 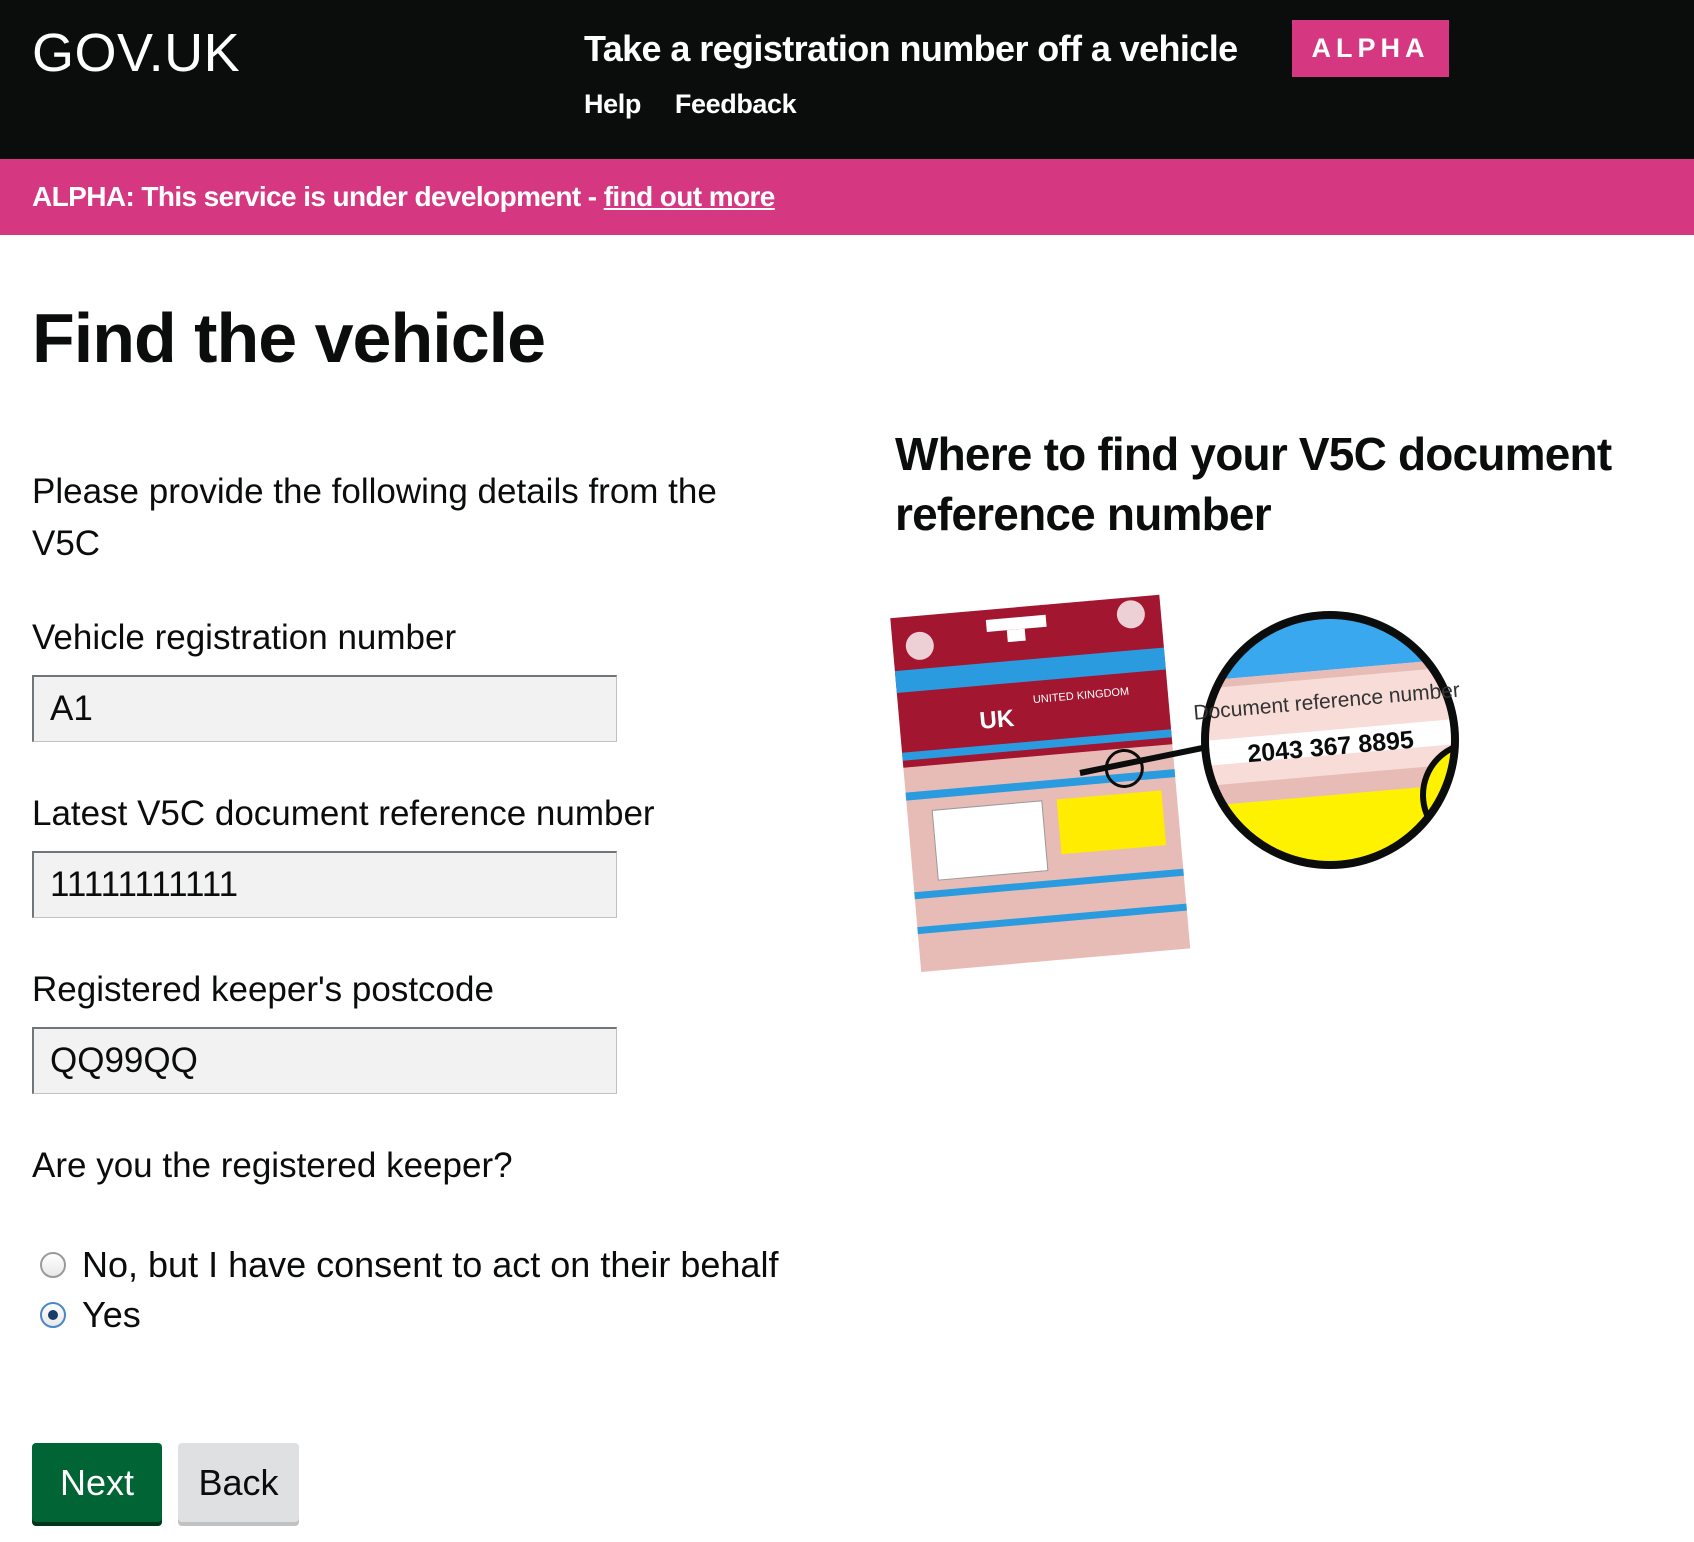 I want to click on help-link: Help, so click(x=612, y=104).